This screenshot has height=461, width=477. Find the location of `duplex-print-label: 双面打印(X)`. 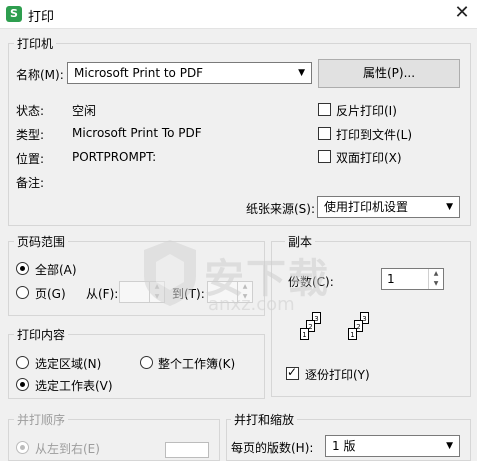

duplex-print-label: 双面打印(X) is located at coordinates (369, 157).